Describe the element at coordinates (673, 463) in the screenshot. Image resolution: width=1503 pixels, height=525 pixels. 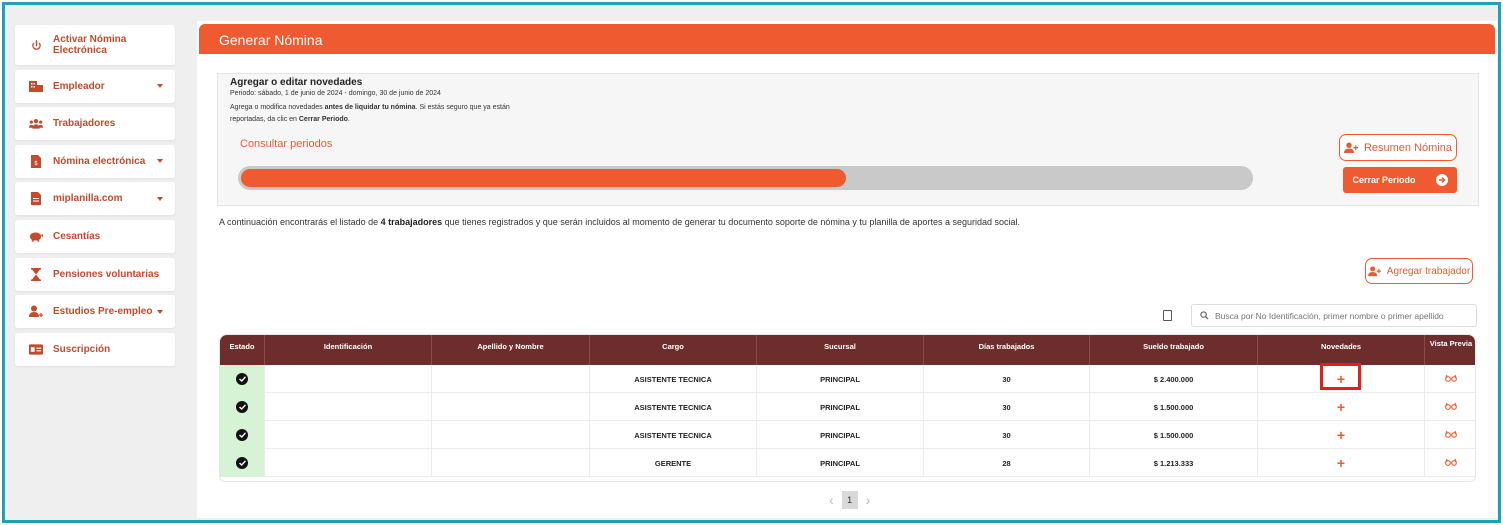
I see `cargo-cell: GERENTE` at that location.